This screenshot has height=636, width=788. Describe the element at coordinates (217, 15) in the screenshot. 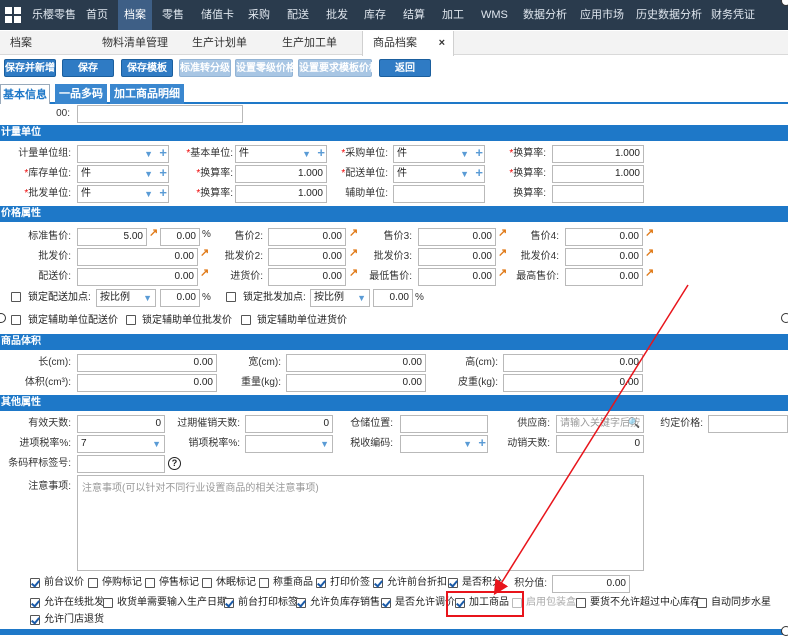

I see `nav-stored-card: 储值卡` at that location.